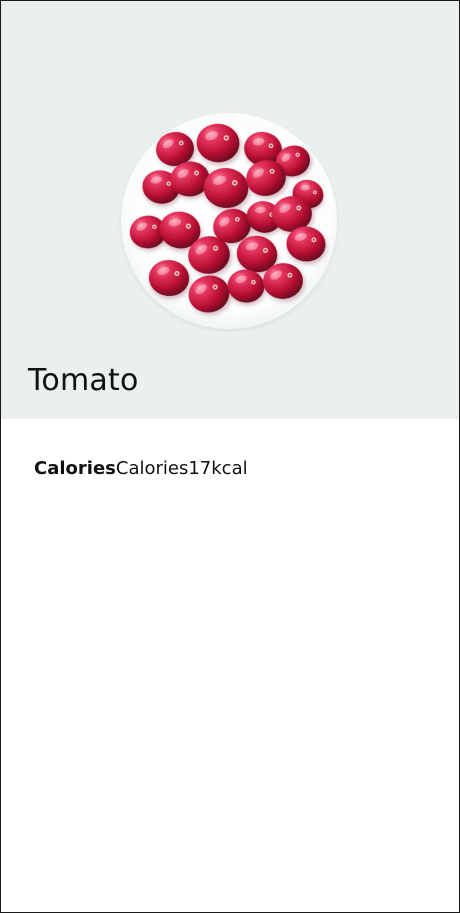 The image size is (460, 913). What do you see at coordinates (83, 380) in the screenshot?
I see `food-title: Tomato` at bounding box center [83, 380].